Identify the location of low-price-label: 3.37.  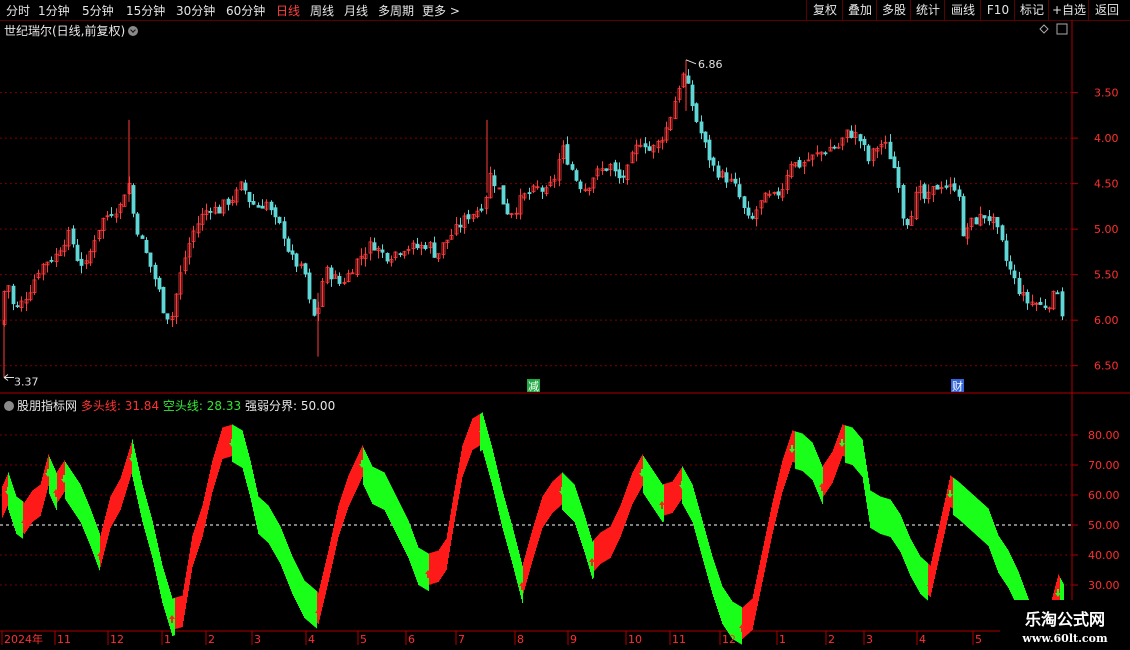
(26, 382).